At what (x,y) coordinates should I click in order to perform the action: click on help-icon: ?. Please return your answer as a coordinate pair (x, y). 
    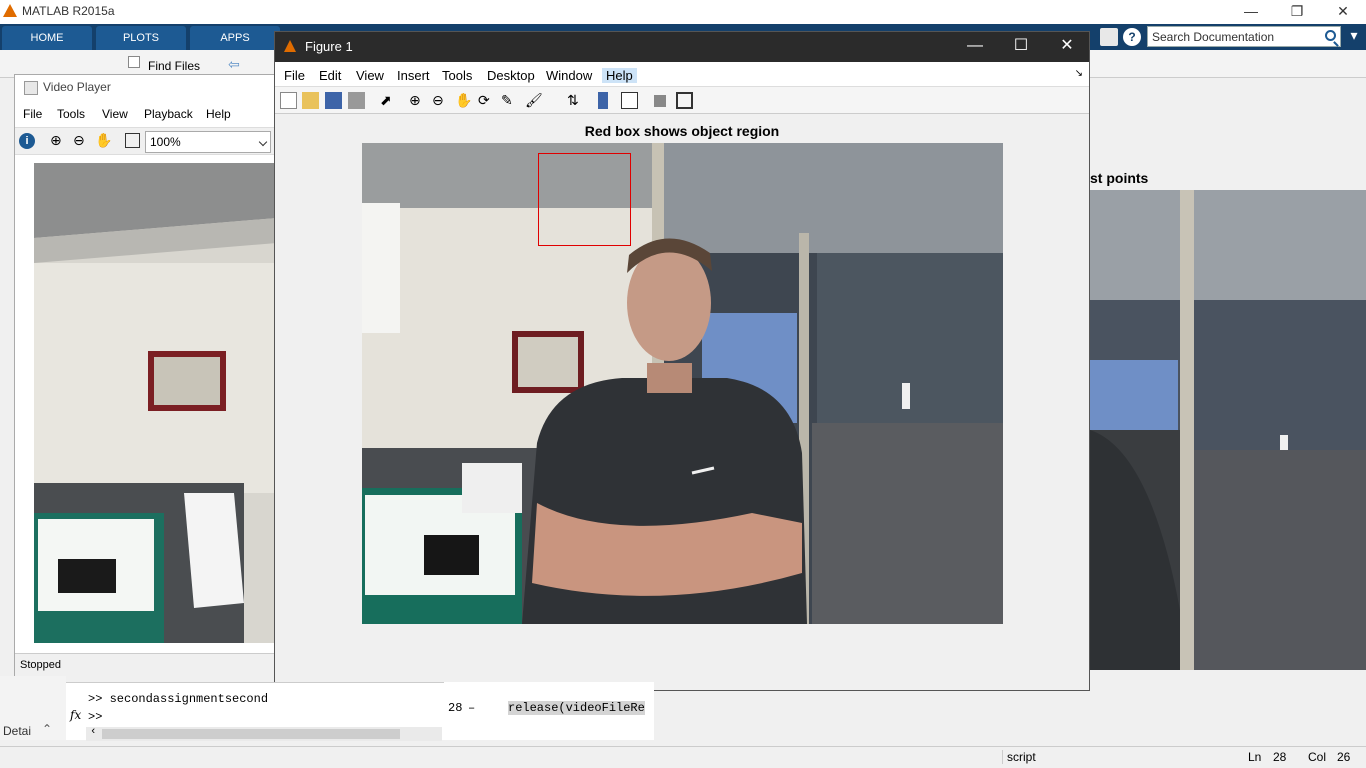
    Looking at the image, I should click on (1132, 37).